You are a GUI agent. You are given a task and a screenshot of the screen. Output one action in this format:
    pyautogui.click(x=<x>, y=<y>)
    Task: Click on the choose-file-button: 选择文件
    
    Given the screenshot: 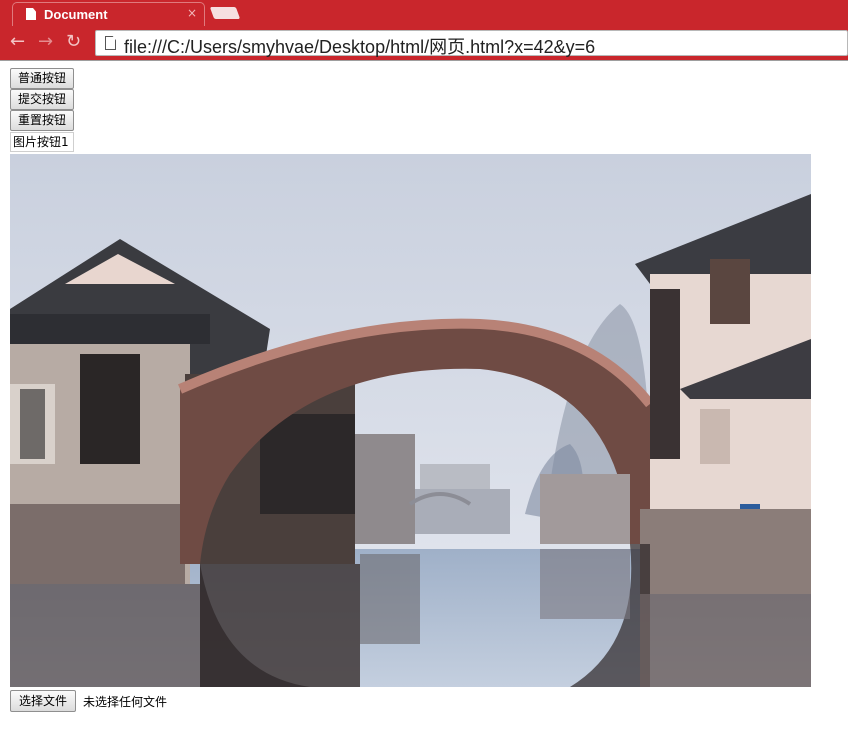 What is the action you would take?
    pyautogui.click(x=43, y=701)
    